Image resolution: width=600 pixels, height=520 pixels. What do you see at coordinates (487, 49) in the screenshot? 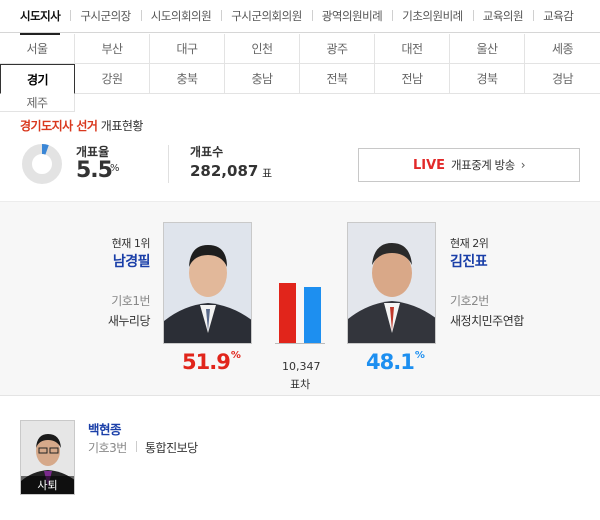
I see `region-tab-ulsan: 울산` at bounding box center [487, 49].